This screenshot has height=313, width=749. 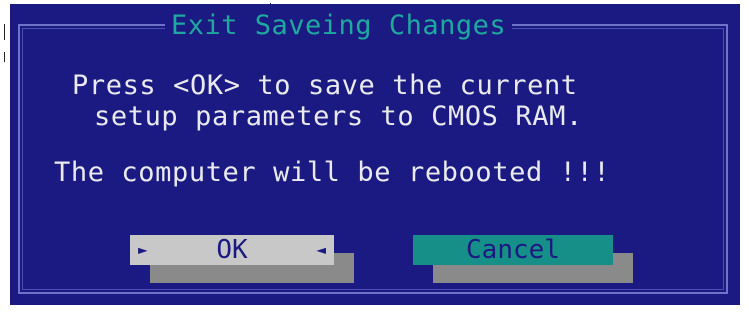 What do you see at coordinates (143, 249) in the screenshot?
I see `selection-arrow-right-icon: ►` at bounding box center [143, 249].